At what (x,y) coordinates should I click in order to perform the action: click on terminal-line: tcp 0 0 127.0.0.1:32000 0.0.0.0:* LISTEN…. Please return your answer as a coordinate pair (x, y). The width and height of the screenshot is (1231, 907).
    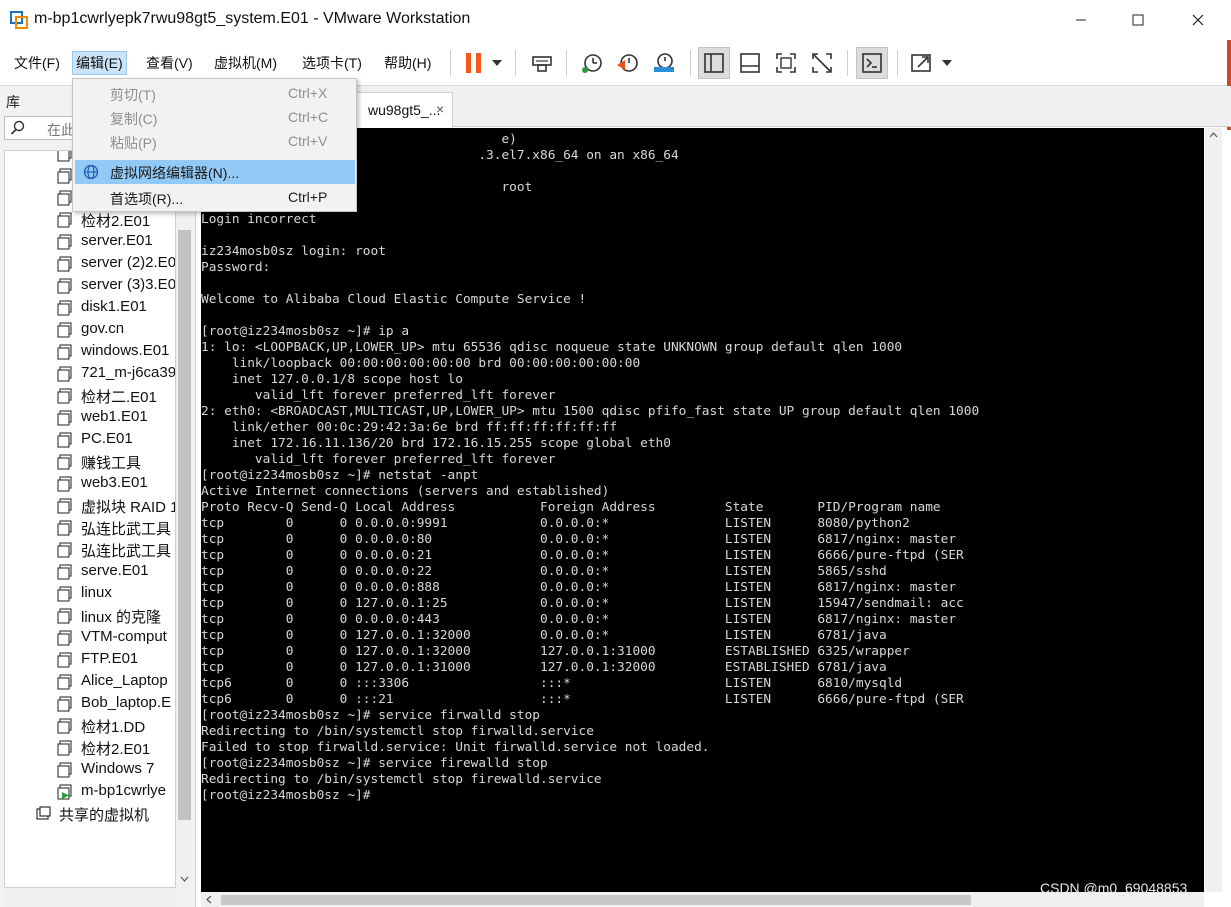
    Looking at the image, I should click on (544, 635).